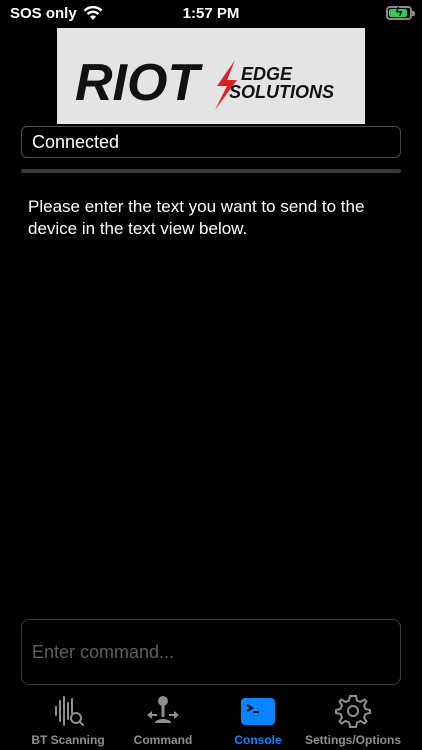  Describe the element at coordinates (76, 141) in the screenshot. I see `connection-status-text: Connected` at that location.